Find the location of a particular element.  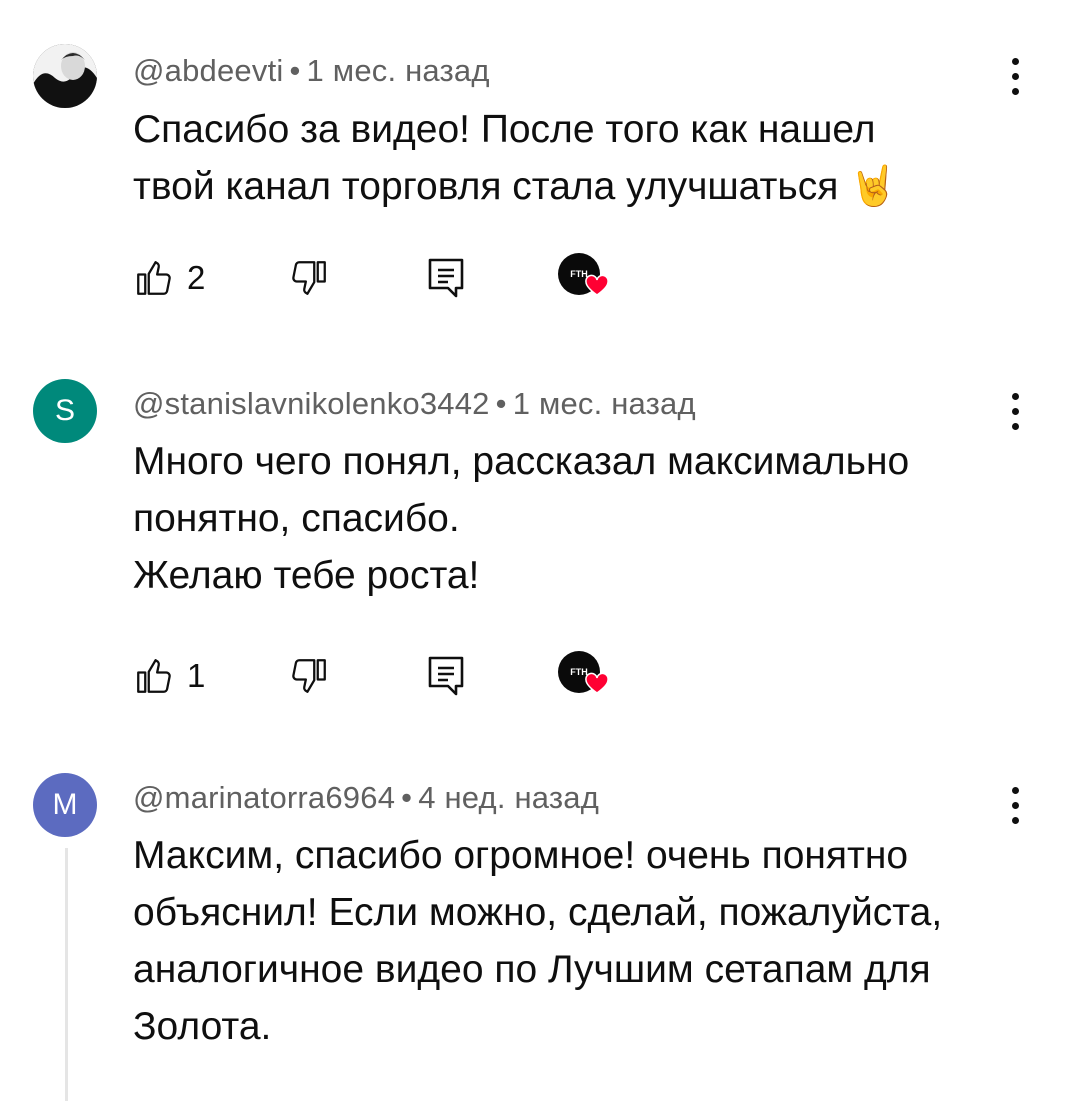

author-name: @marinatorra6964 is located at coordinates (264, 797).